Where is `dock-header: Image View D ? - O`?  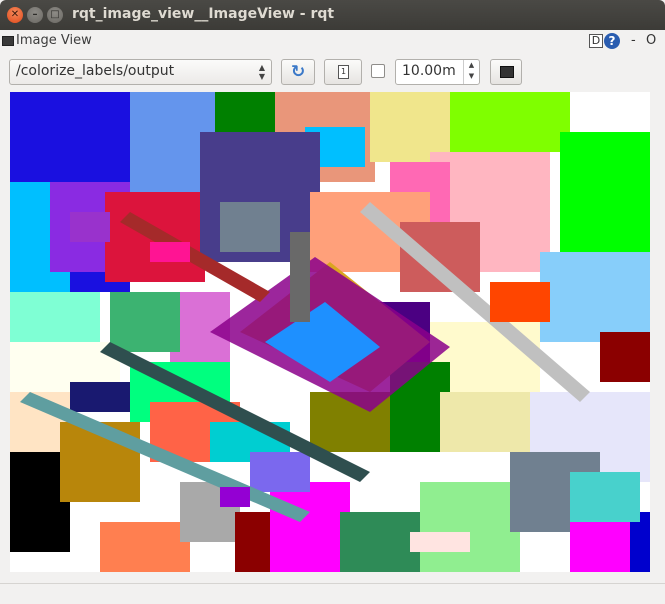 dock-header: Image View D ? - O is located at coordinates (332, 41).